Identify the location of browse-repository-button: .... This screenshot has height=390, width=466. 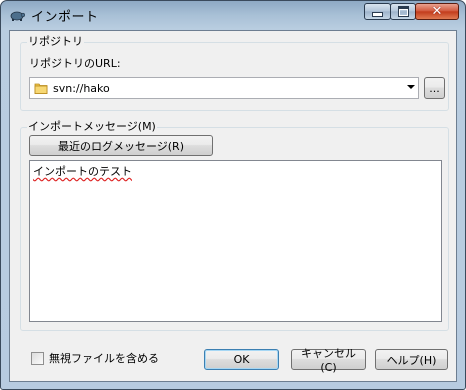
(434, 88).